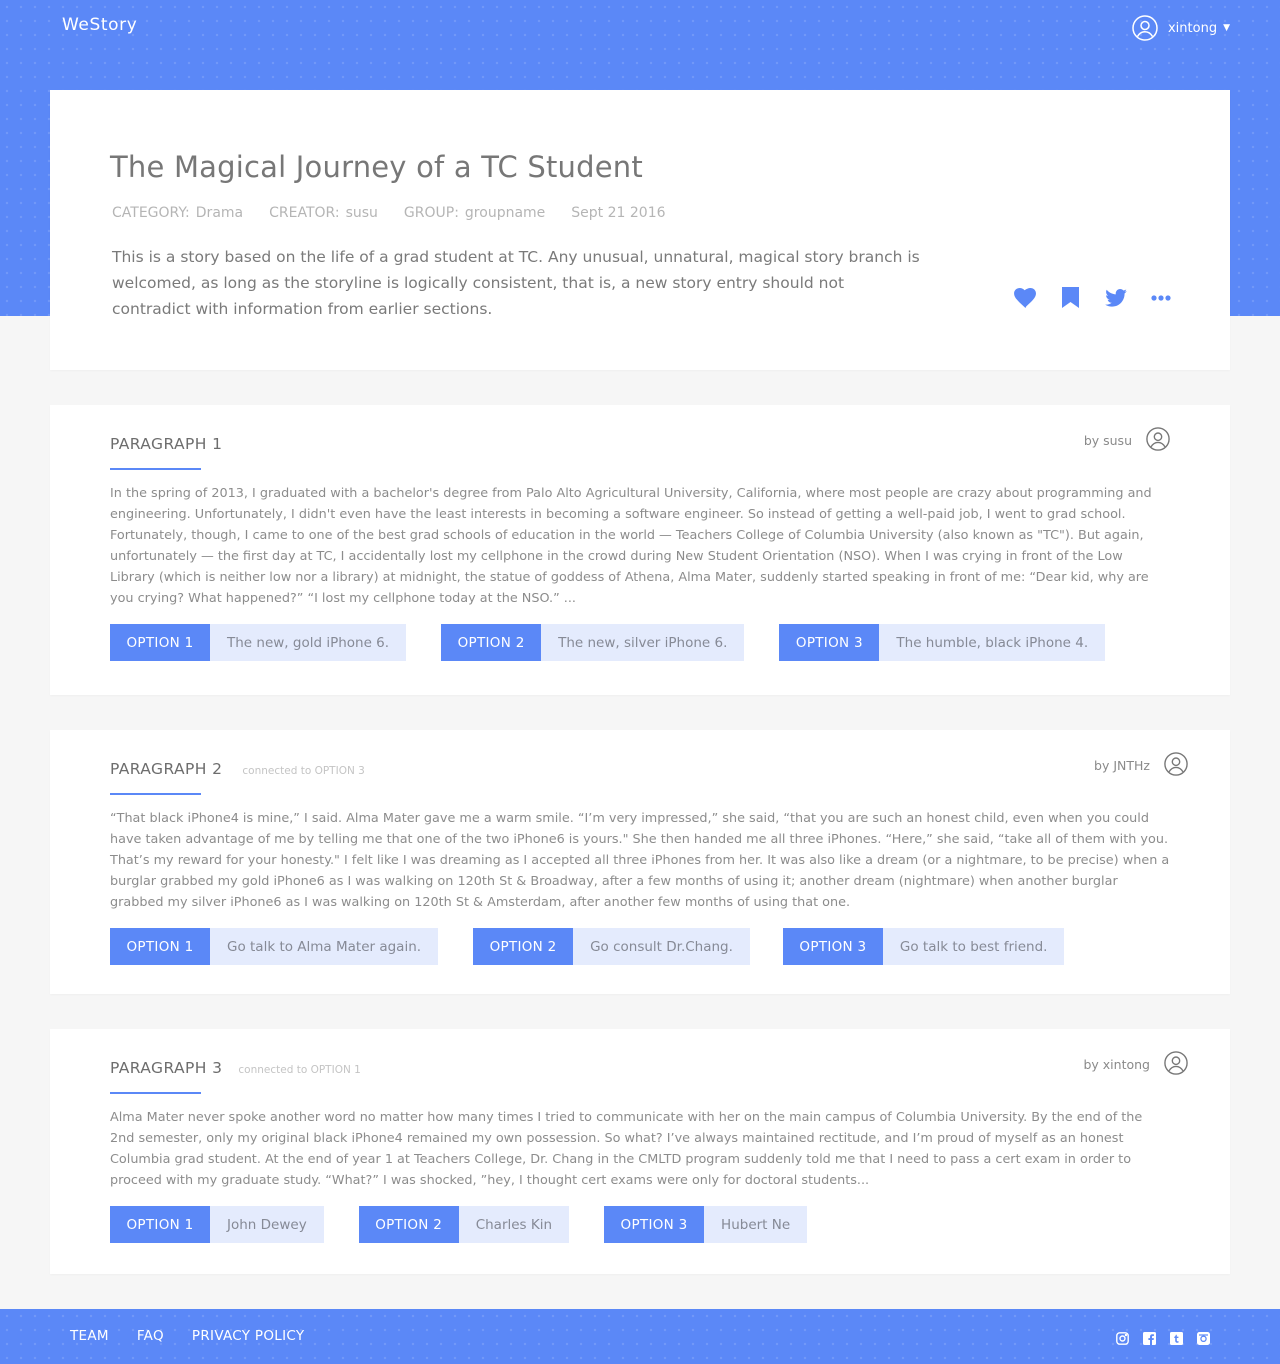  What do you see at coordinates (1116, 1064) in the screenshot?
I see `author-name: by xintong` at bounding box center [1116, 1064].